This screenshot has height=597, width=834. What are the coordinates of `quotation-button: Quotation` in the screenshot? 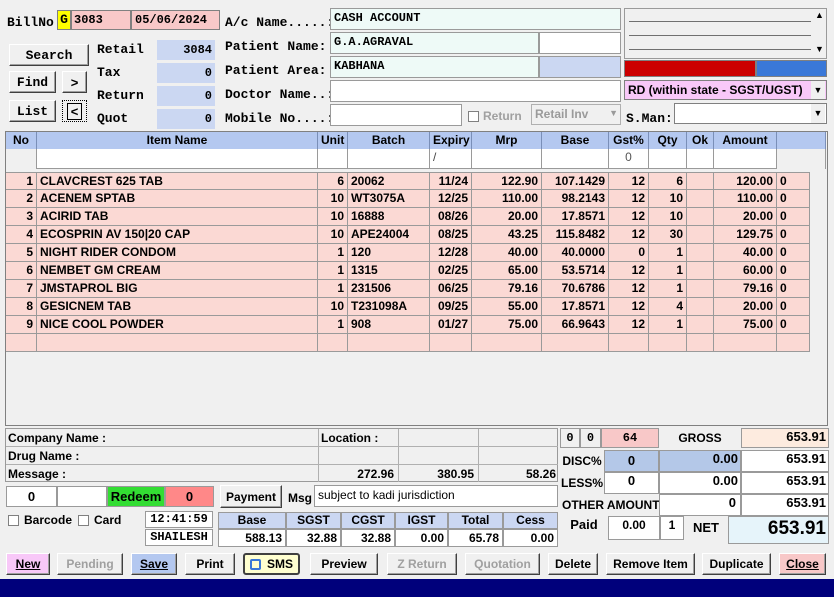 It's located at (502, 564).